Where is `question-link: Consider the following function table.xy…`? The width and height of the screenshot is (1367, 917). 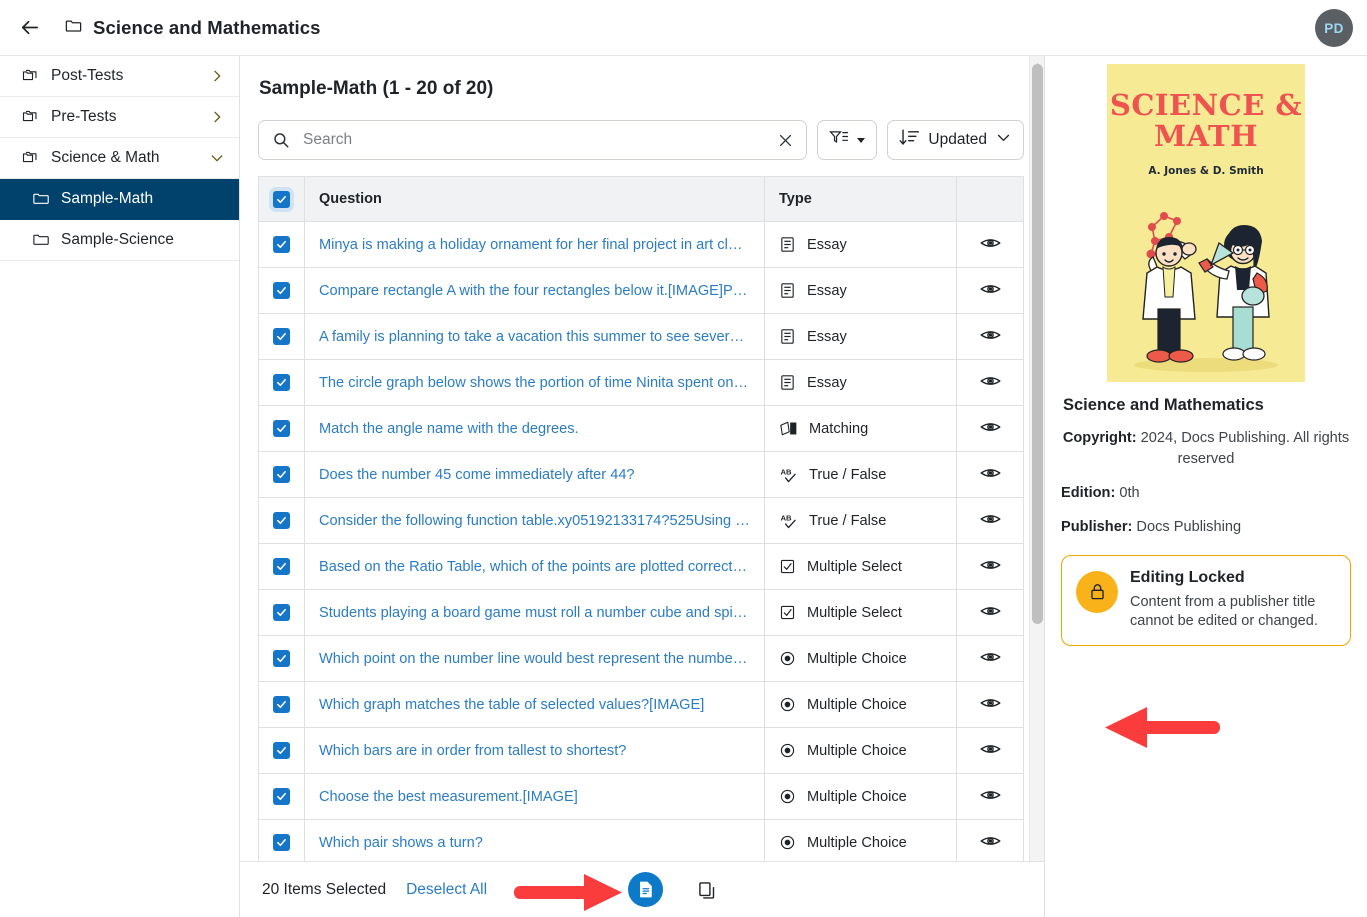
question-link: Consider the following function table.xy… is located at coordinates (534, 521).